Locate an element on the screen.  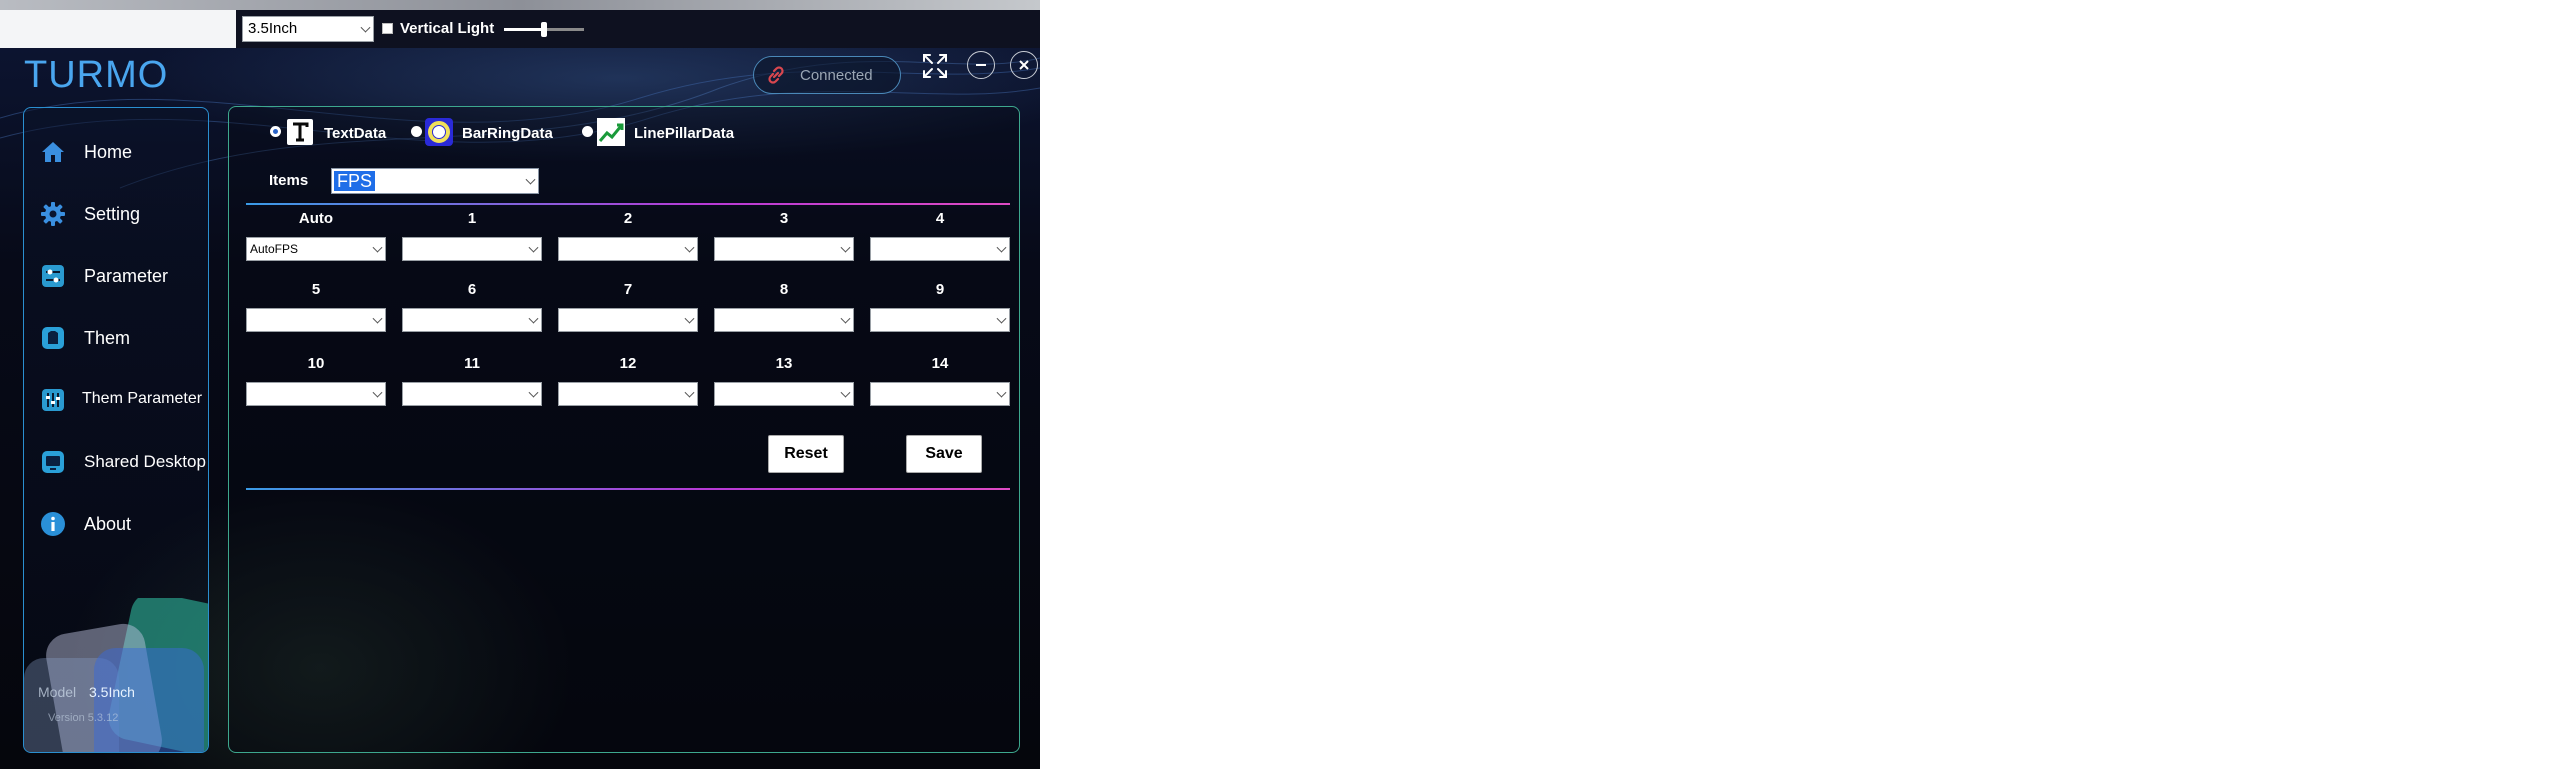
monitor-icon is located at coordinates (53, 462).